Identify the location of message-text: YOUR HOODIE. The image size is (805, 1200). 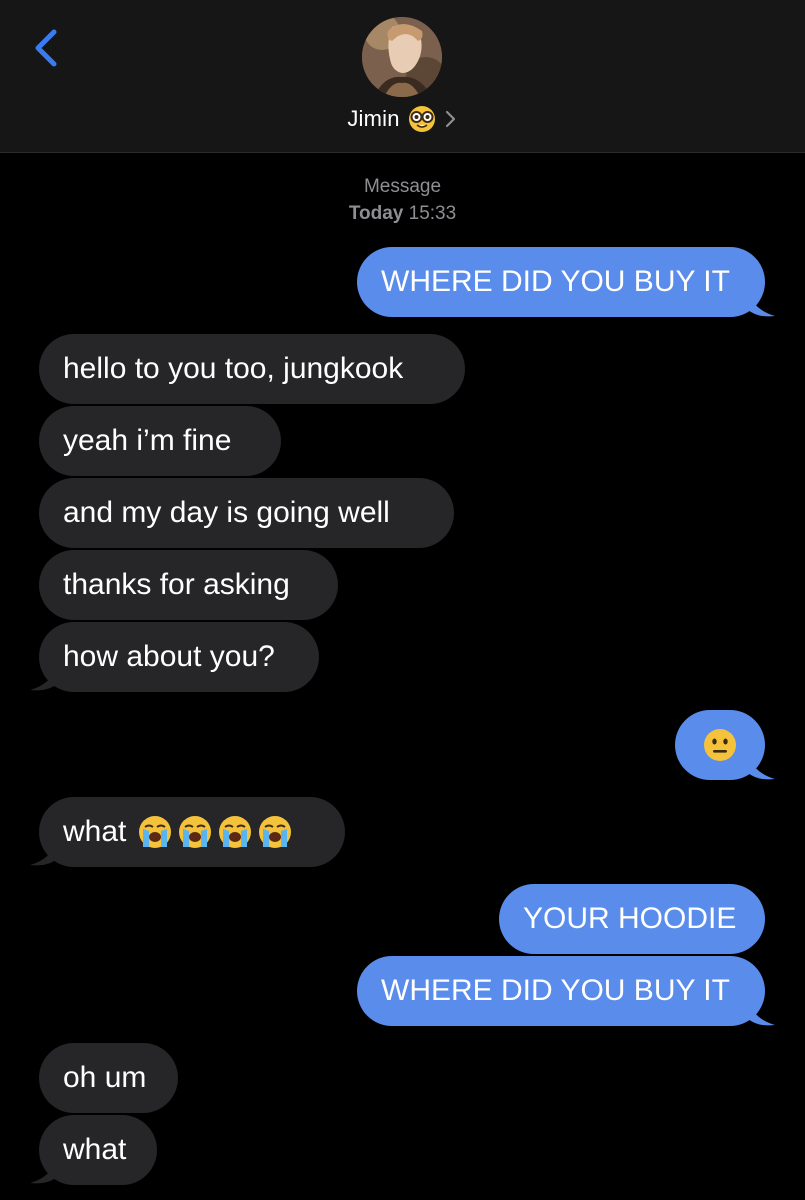
(630, 918).